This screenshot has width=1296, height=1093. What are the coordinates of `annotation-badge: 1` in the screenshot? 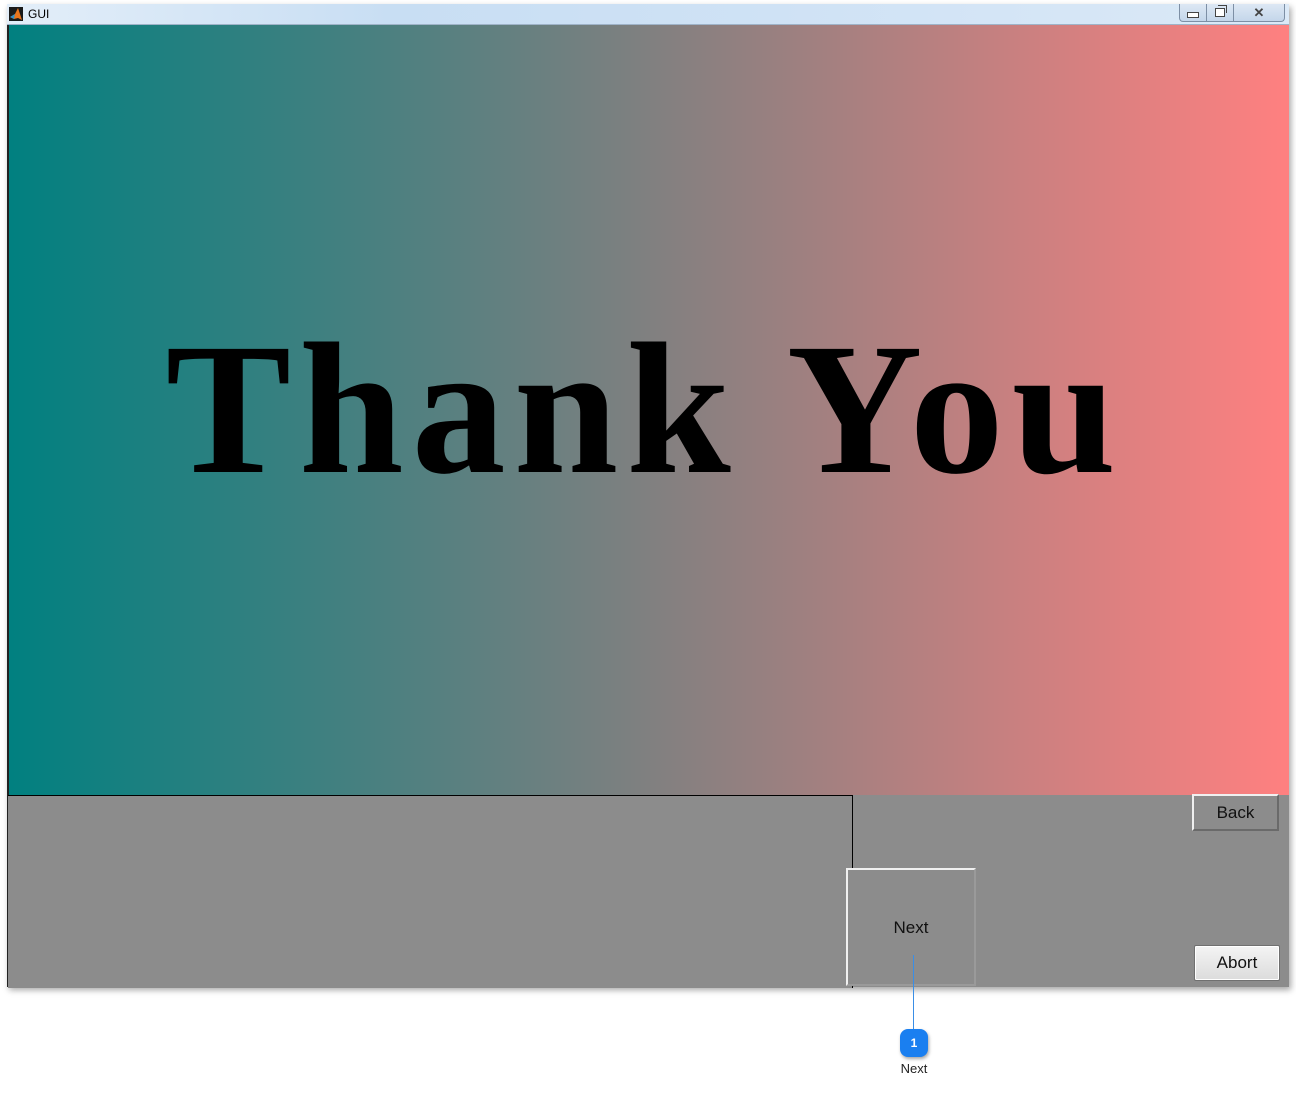 It's located at (914, 1043).